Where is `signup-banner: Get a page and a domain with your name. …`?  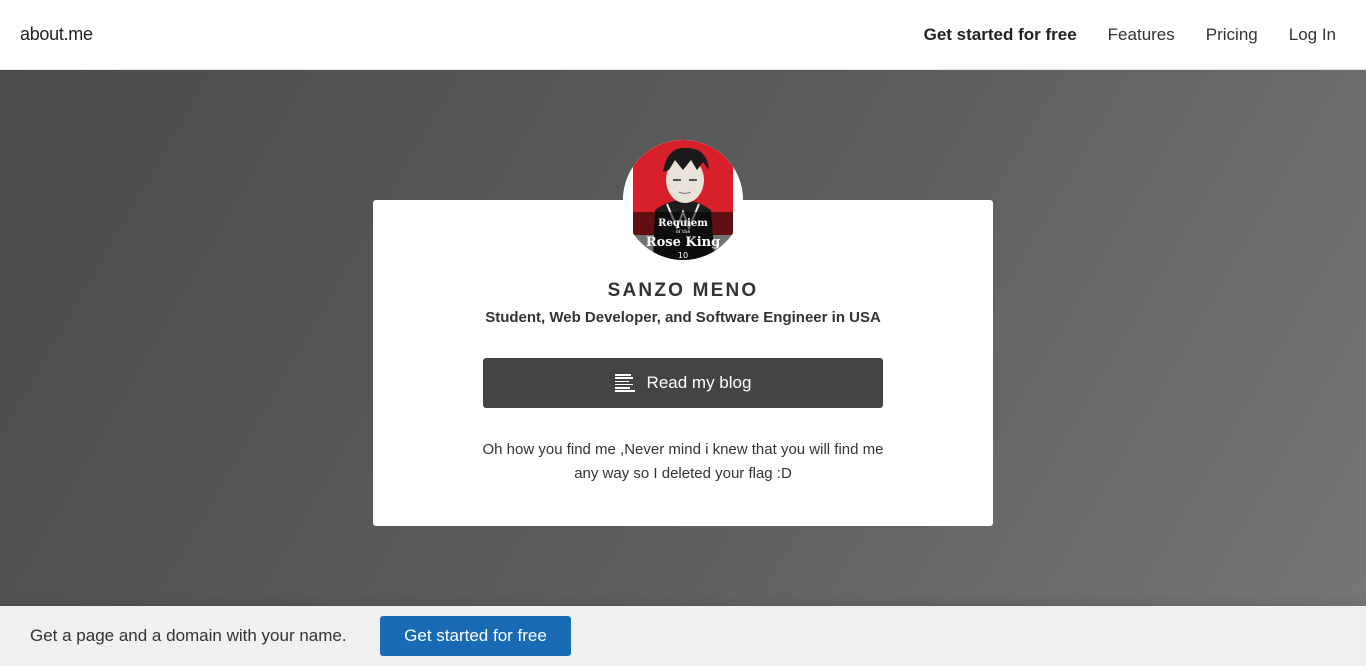 signup-banner: Get a page and a domain with your name. … is located at coordinates (683, 636).